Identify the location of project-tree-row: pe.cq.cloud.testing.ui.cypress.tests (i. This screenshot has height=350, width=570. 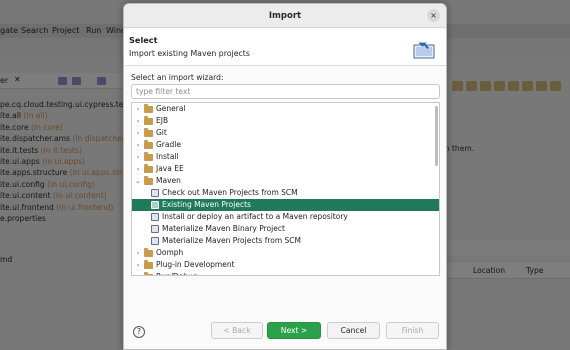
(71, 104).